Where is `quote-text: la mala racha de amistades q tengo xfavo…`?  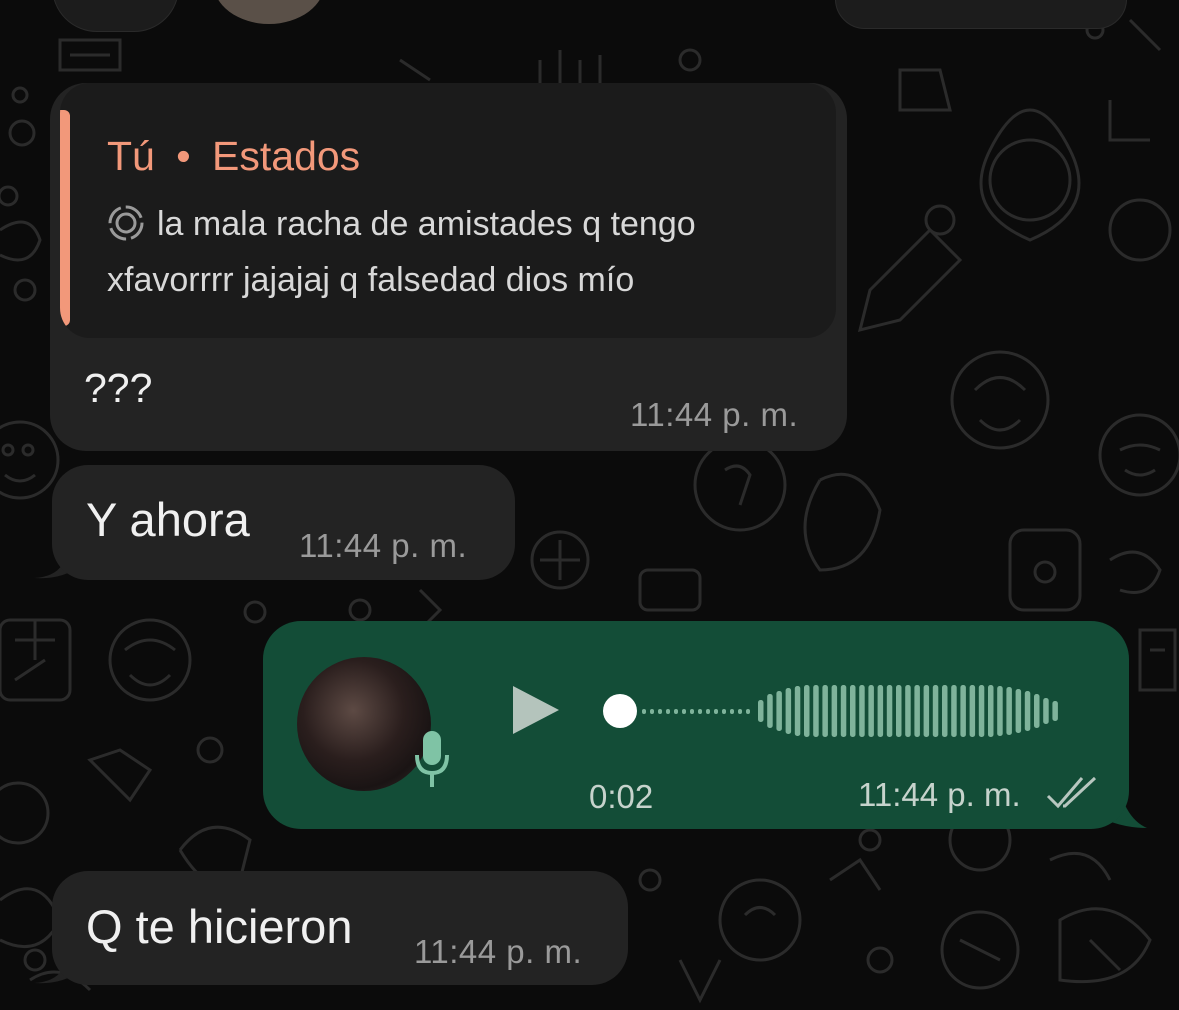
quote-text: la mala racha de amistades q tengo xfavo… is located at coordinates (401, 252).